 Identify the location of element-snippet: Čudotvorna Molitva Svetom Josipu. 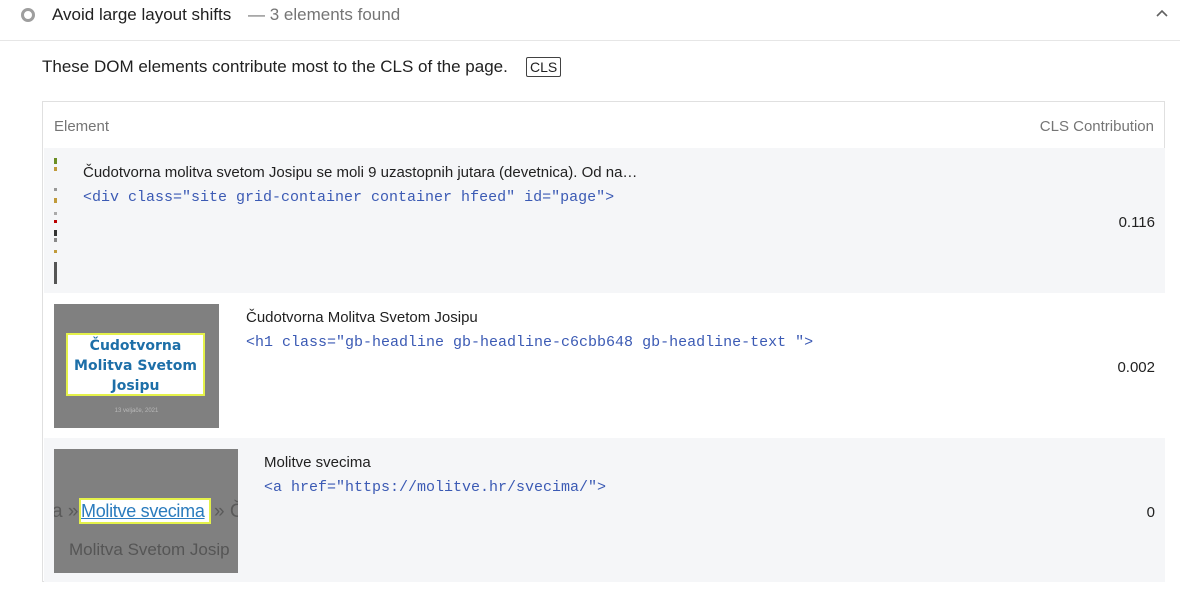
(362, 317).